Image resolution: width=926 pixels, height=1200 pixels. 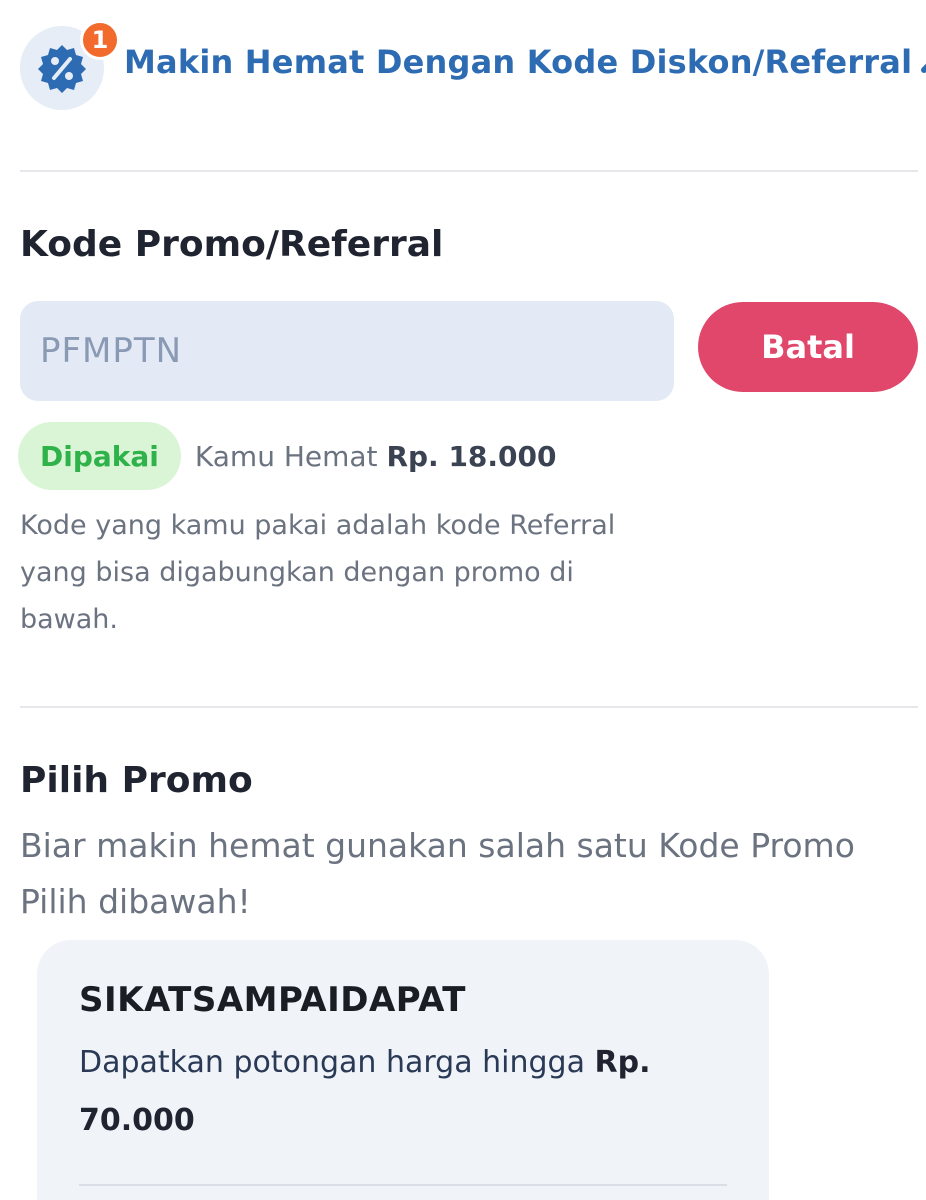 I want to click on promo-code-input, so click(x=347, y=351).